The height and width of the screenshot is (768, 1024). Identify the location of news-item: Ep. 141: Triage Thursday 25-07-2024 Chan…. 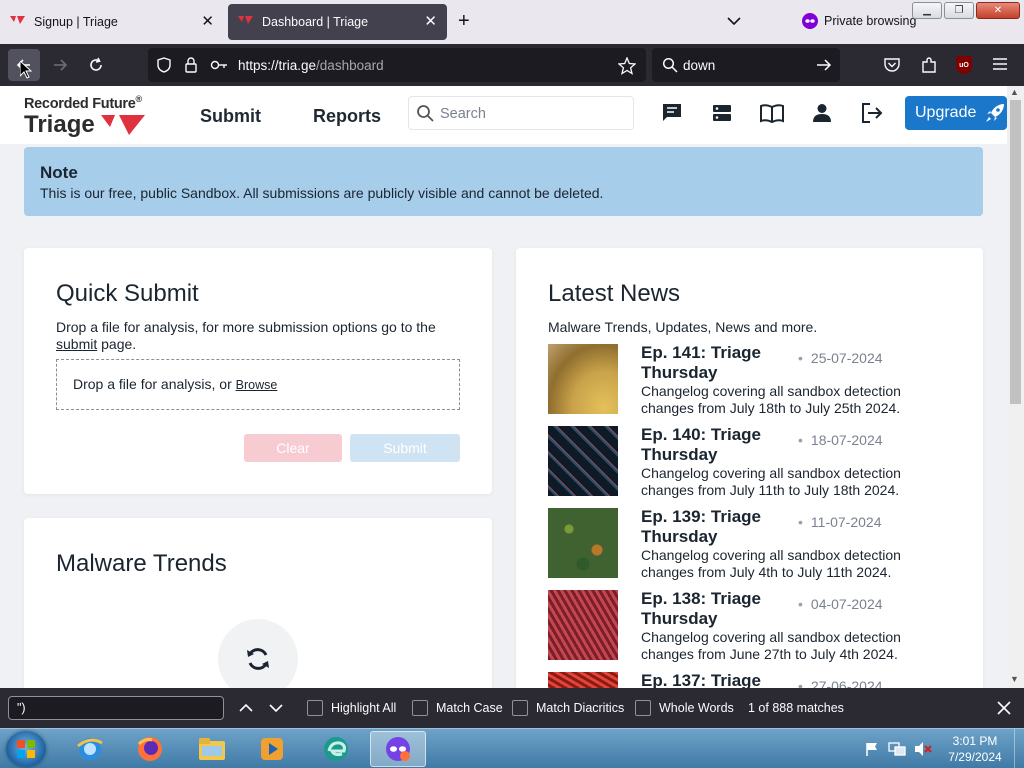
(758, 379).